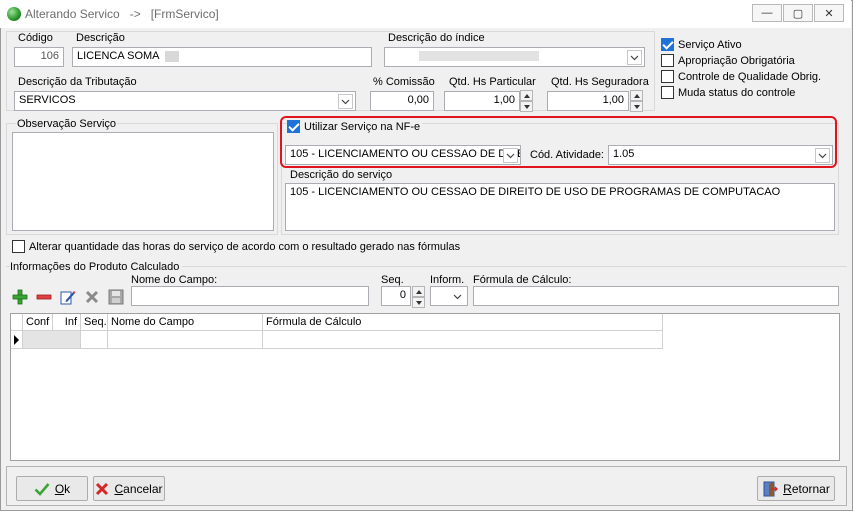  I want to click on maximize-button: ▢, so click(798, 13).